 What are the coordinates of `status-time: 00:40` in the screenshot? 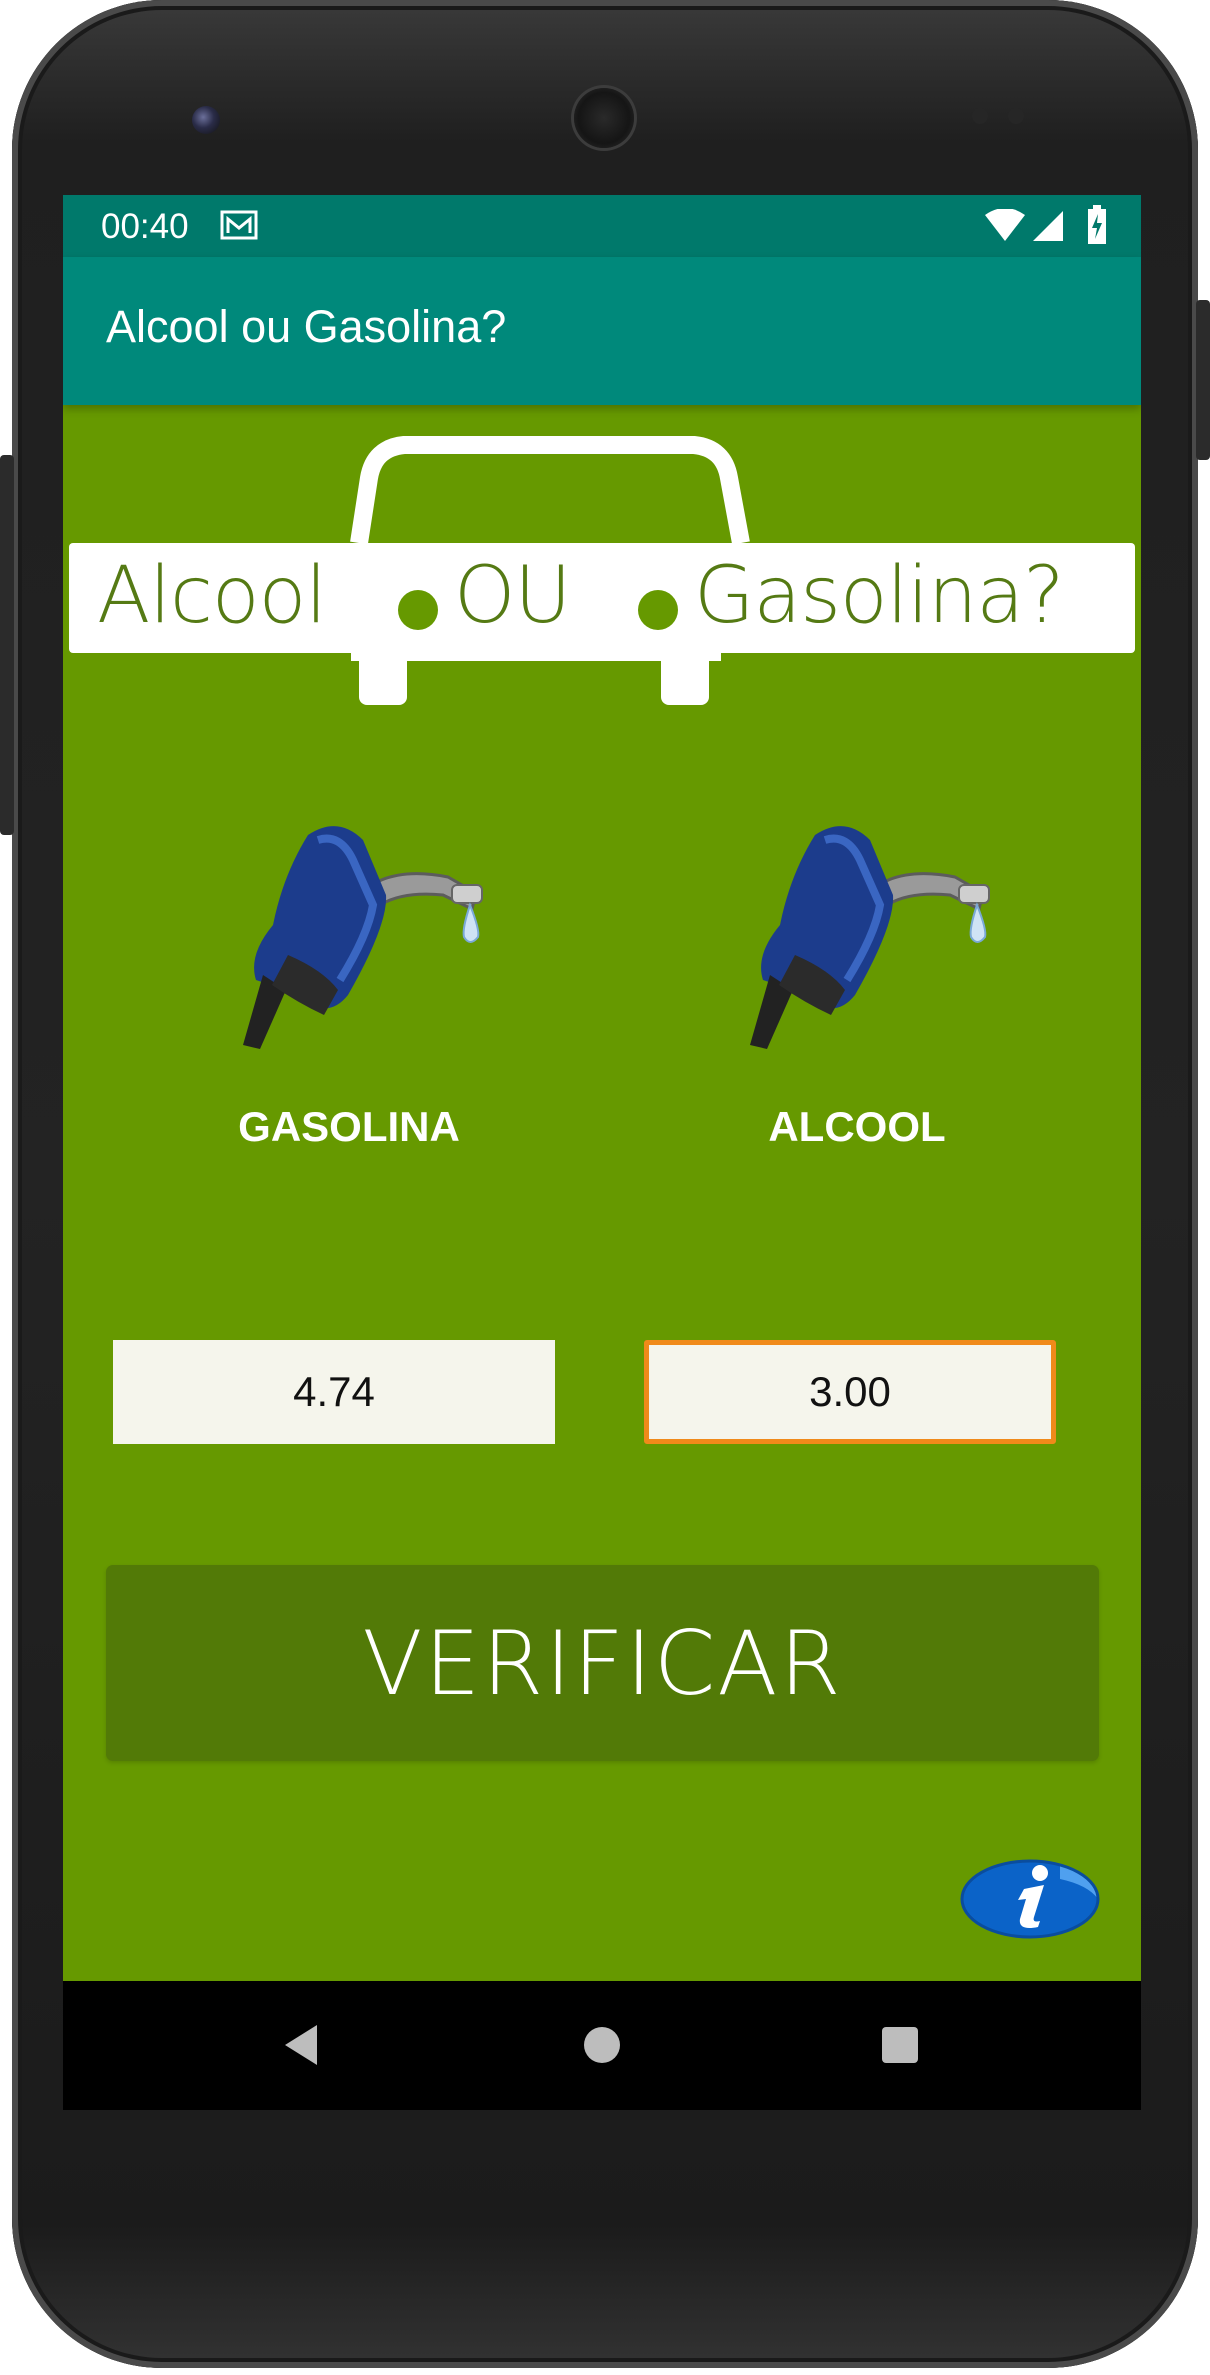 It's located at (145, 226).